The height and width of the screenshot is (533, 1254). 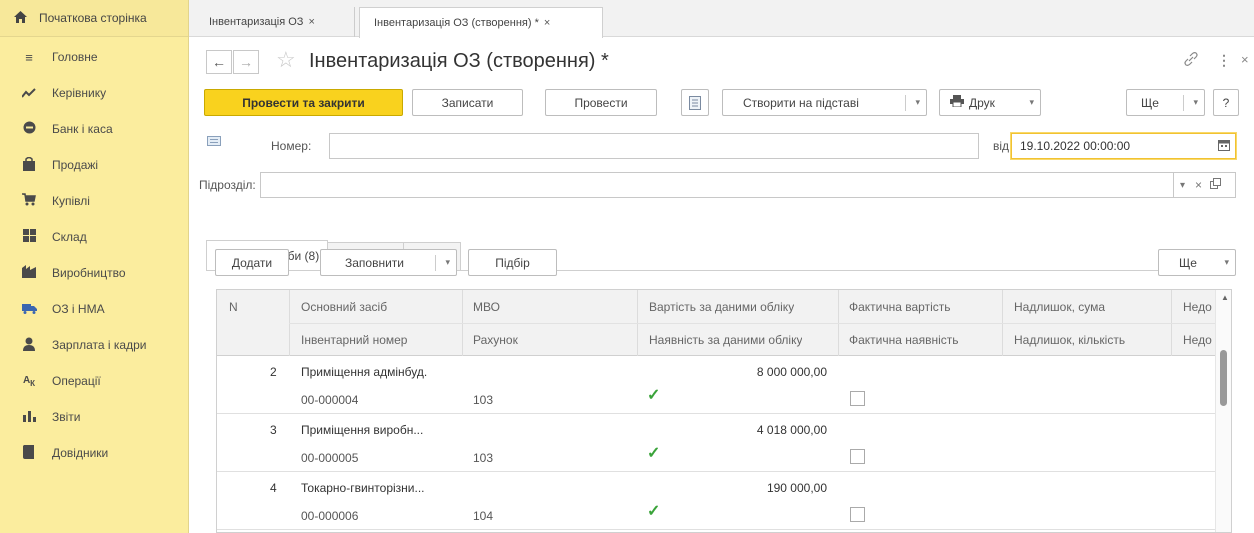 I want to click on create-based-on-button: Створити на підставі ▾, so click(x=824, y=102).